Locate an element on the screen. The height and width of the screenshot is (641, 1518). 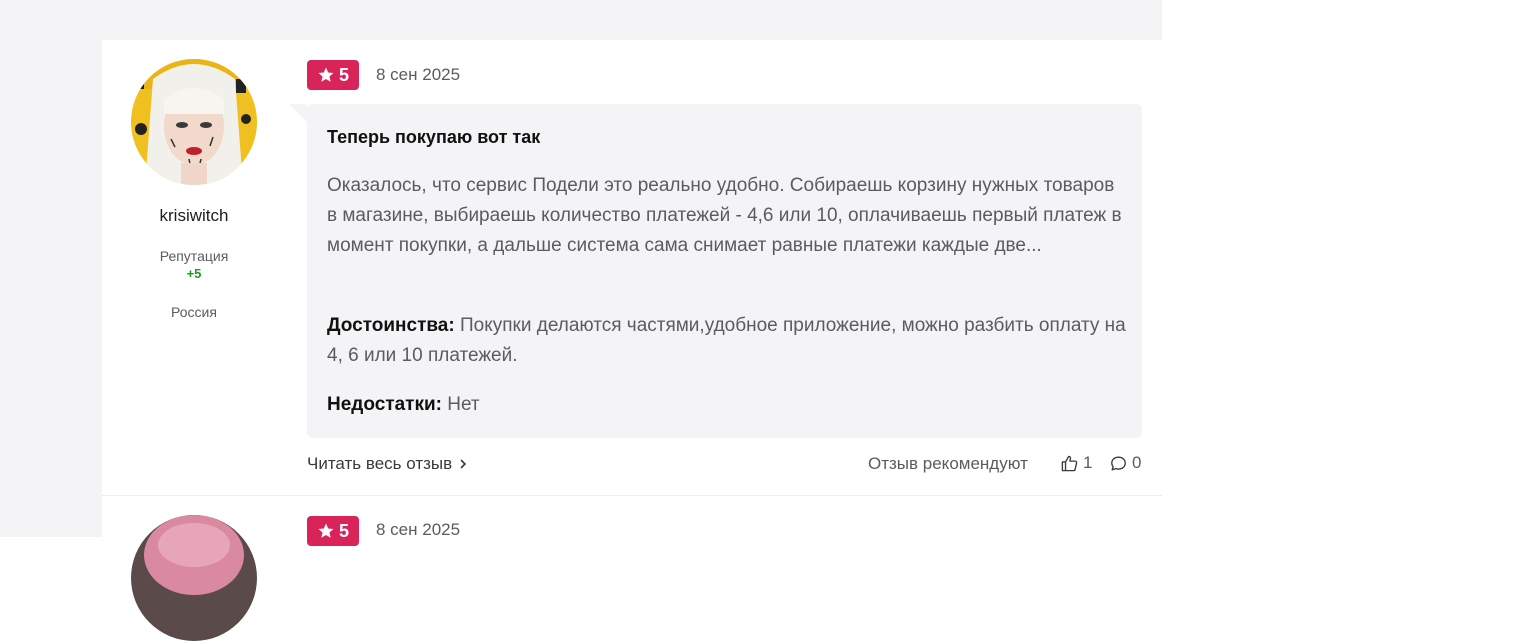
reputation-value: +5 is located at coordinates (194, 273).